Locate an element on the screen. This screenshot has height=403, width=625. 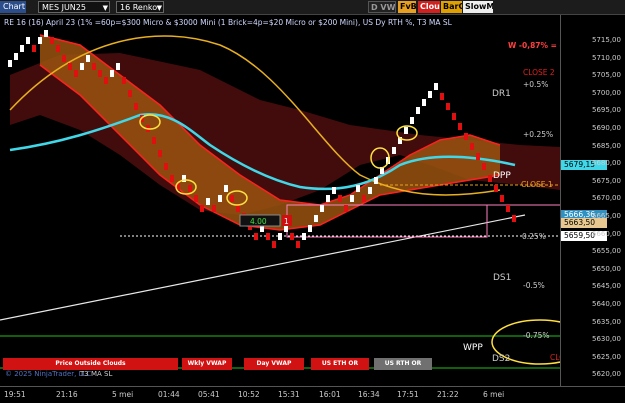
time-axis-tick: 16:34 is located at coordinates (369, 394).